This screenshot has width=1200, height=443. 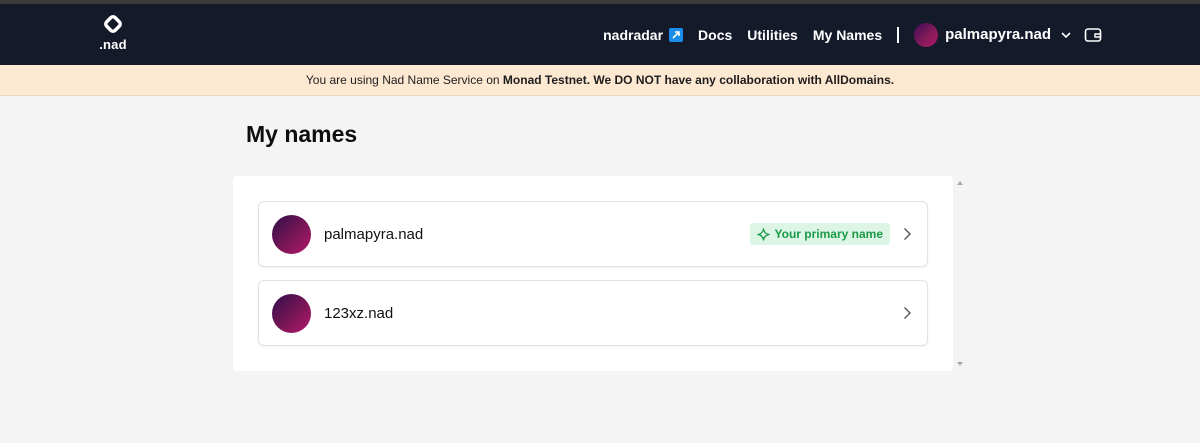 What do you see at coordinates (113, 24) in the screenshot?
I see `nad-logo-icon` at bounding box center [113, 24].